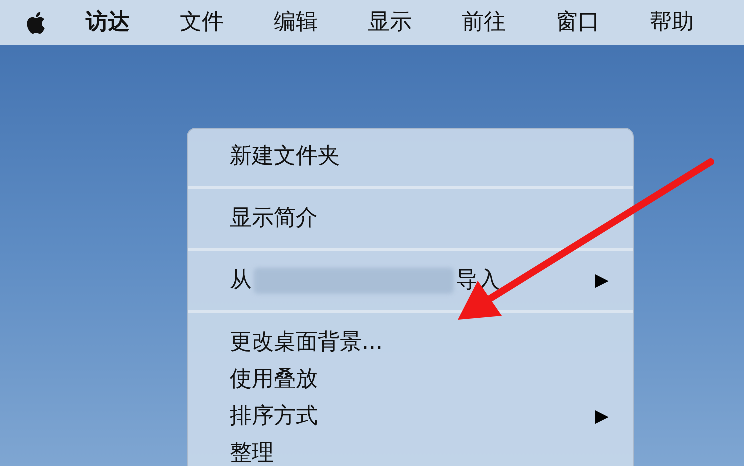 This screenshot has height=466, width=744. What do you see at coordinates (227, 22) in the screenshot?
I see `menu-bar-item: 文件` at bounding box center [227, 22].